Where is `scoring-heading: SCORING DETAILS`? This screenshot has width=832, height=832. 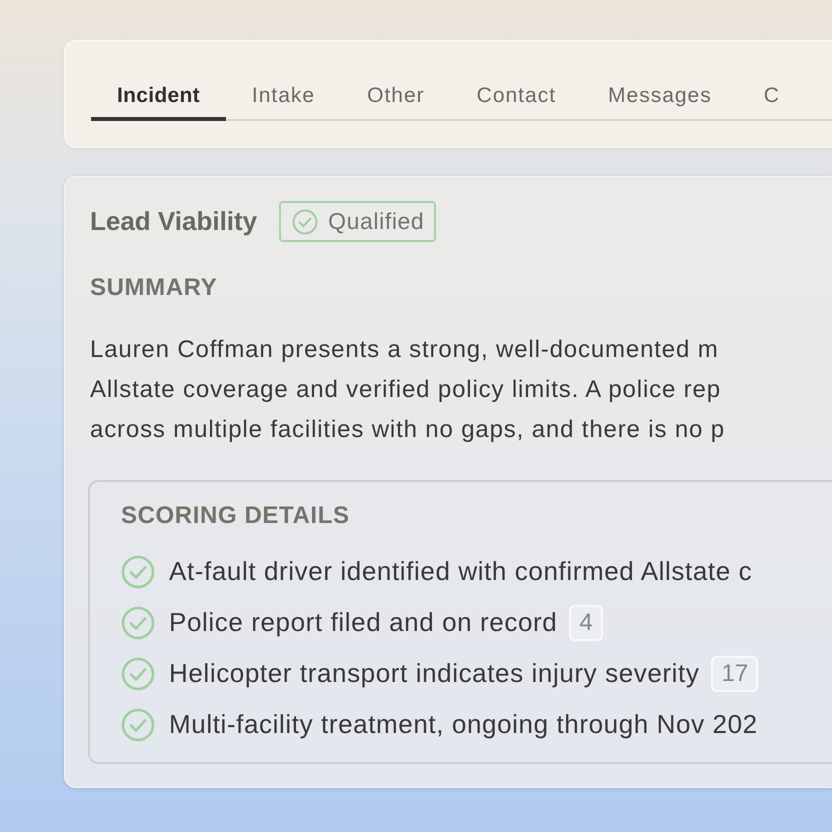
scoring-heading: SCORING DETAILS is located at coordinates (236, 516).